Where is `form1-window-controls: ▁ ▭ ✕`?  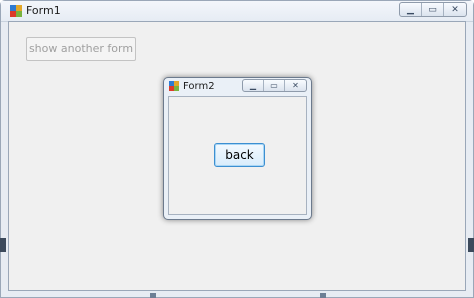
form1-window-controls: ▁ ▭ ✕ is located at coordinates (433, 9).